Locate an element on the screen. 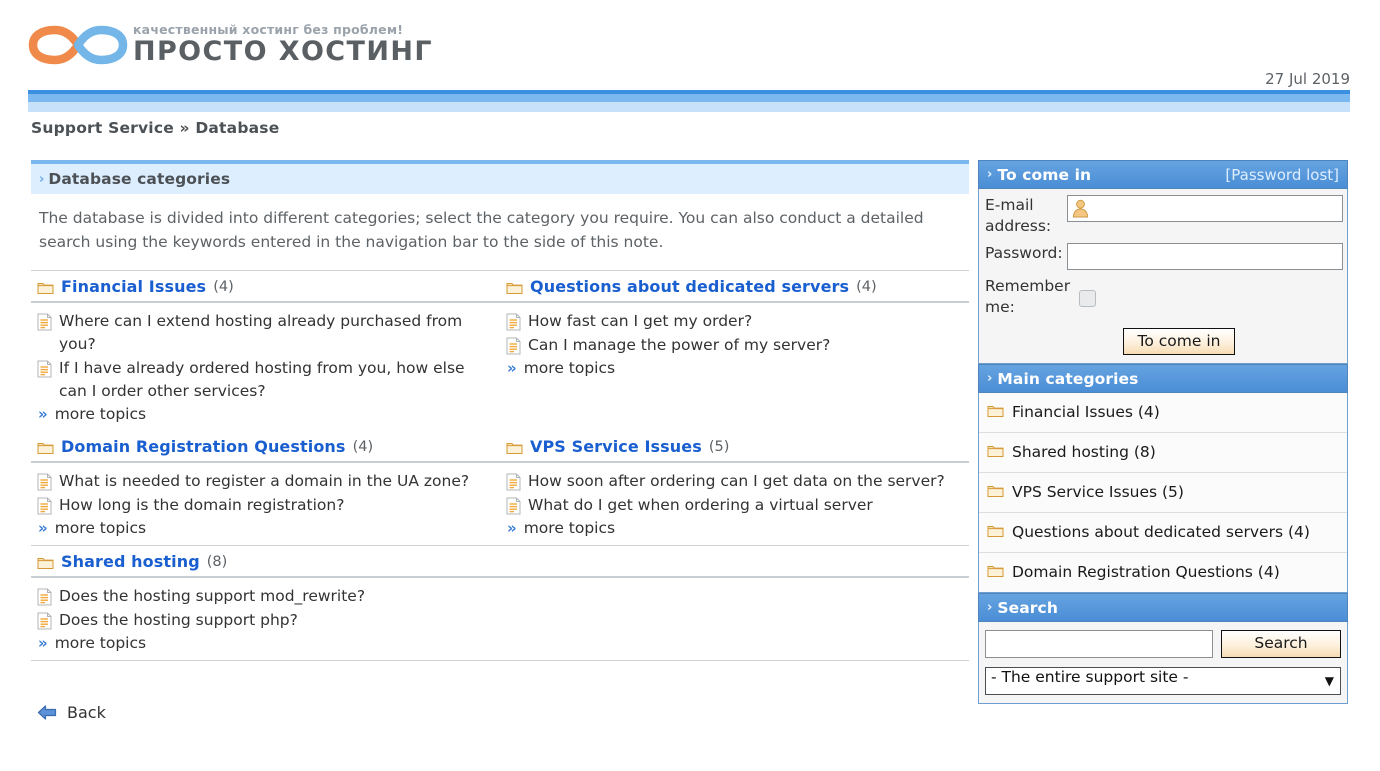 The image size is (1380, 771). infinity-logo-icon is located at coordinates (78, 45).